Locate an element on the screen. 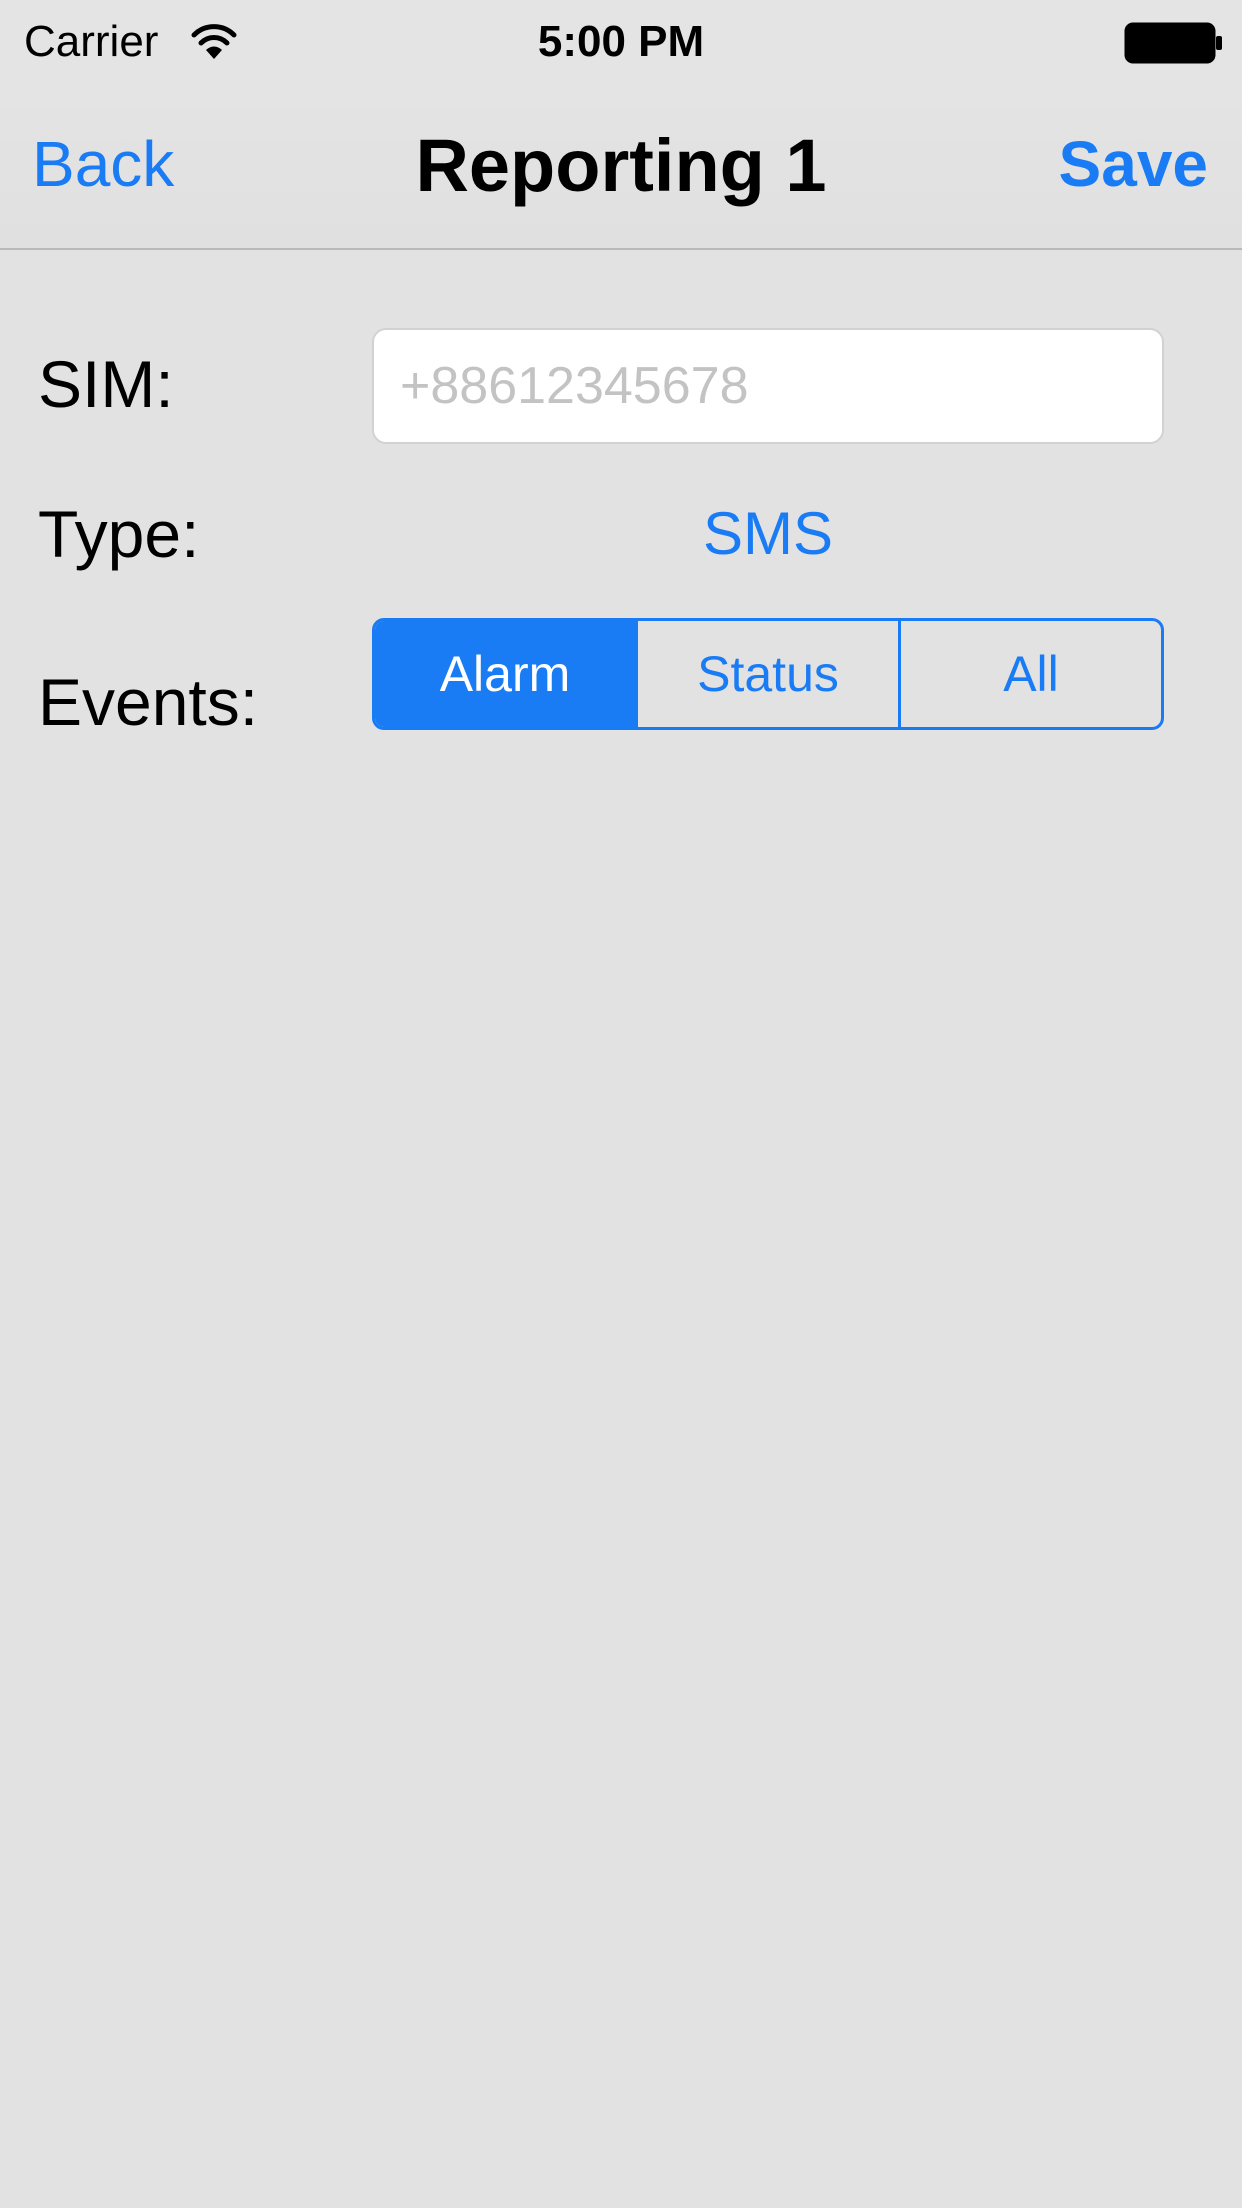  status-bar: Carrier 5:00 PM is located at coordinates (621, 42).